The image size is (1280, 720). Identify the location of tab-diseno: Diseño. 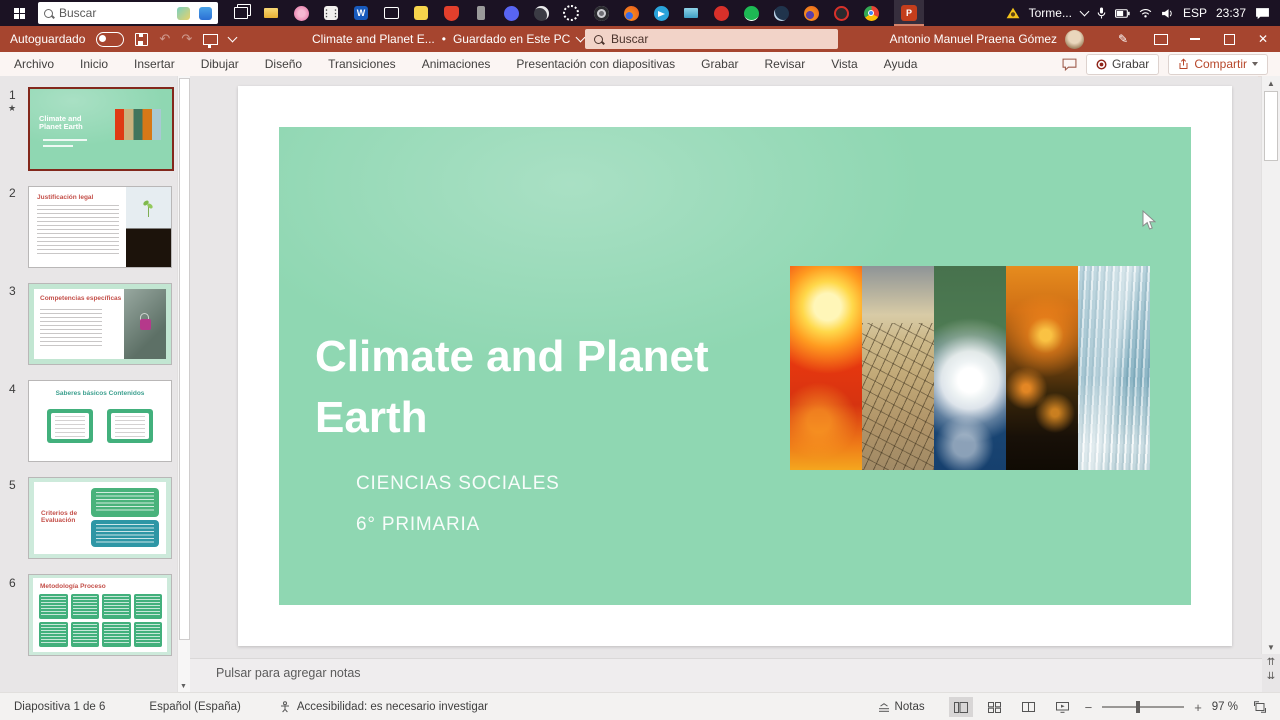
(283, 64).